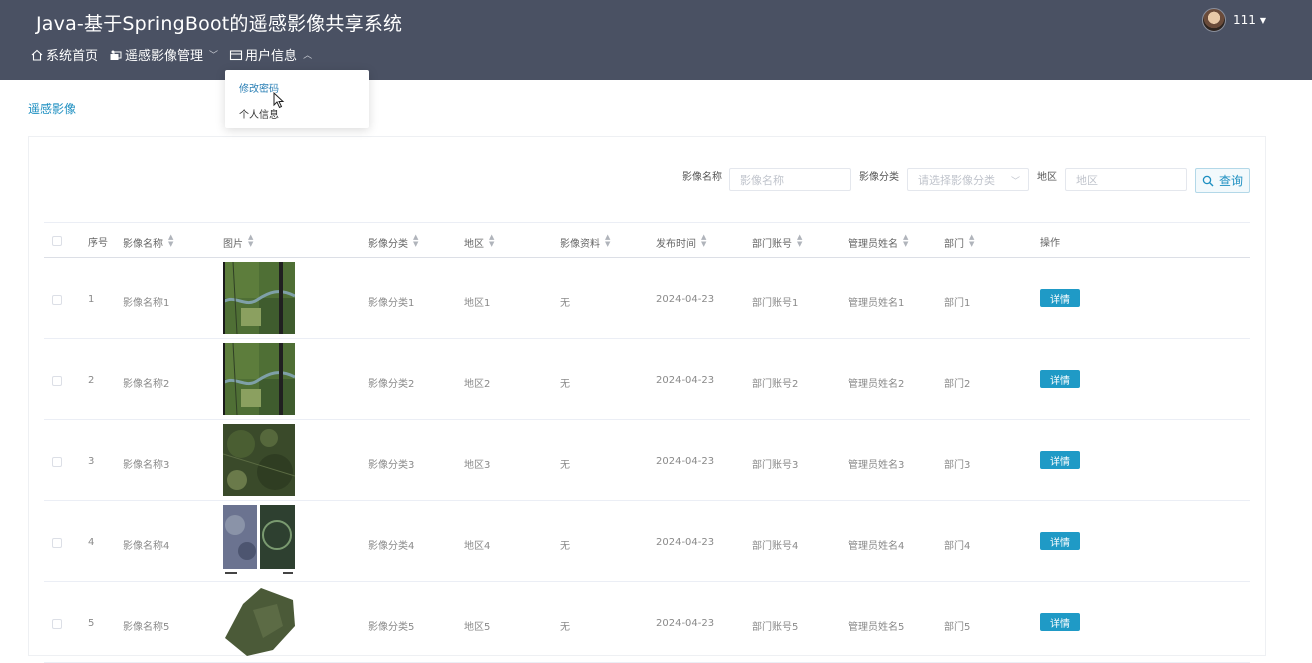  Describe the element at coordinates (1047, 175) in the screenshot. I see `search-region-group: 地区` at that location.